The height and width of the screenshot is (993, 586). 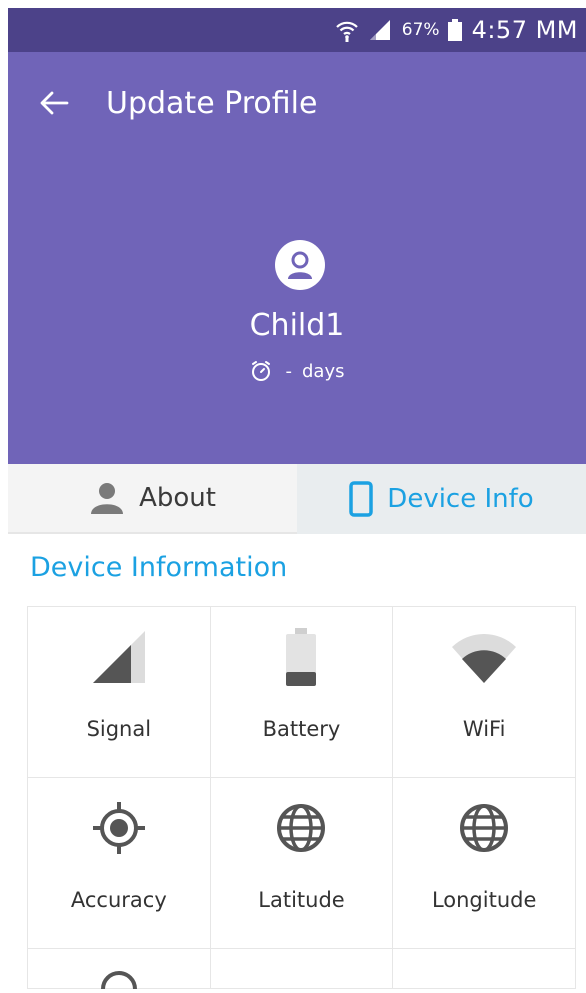 I want to click on device-item-accuracy: Accuracy, so click(x=119, y=863).